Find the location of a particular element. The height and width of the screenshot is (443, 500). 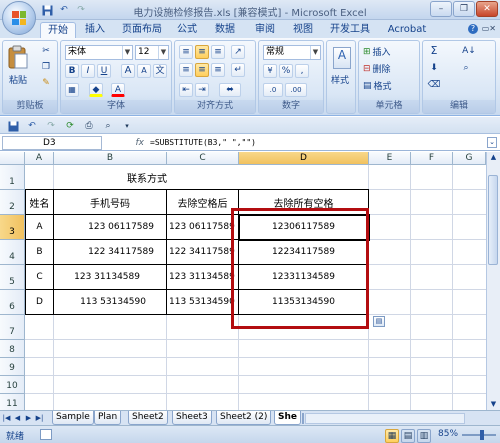

decrease-indent-icon: ⇤ is located at coordinates (186, 90).